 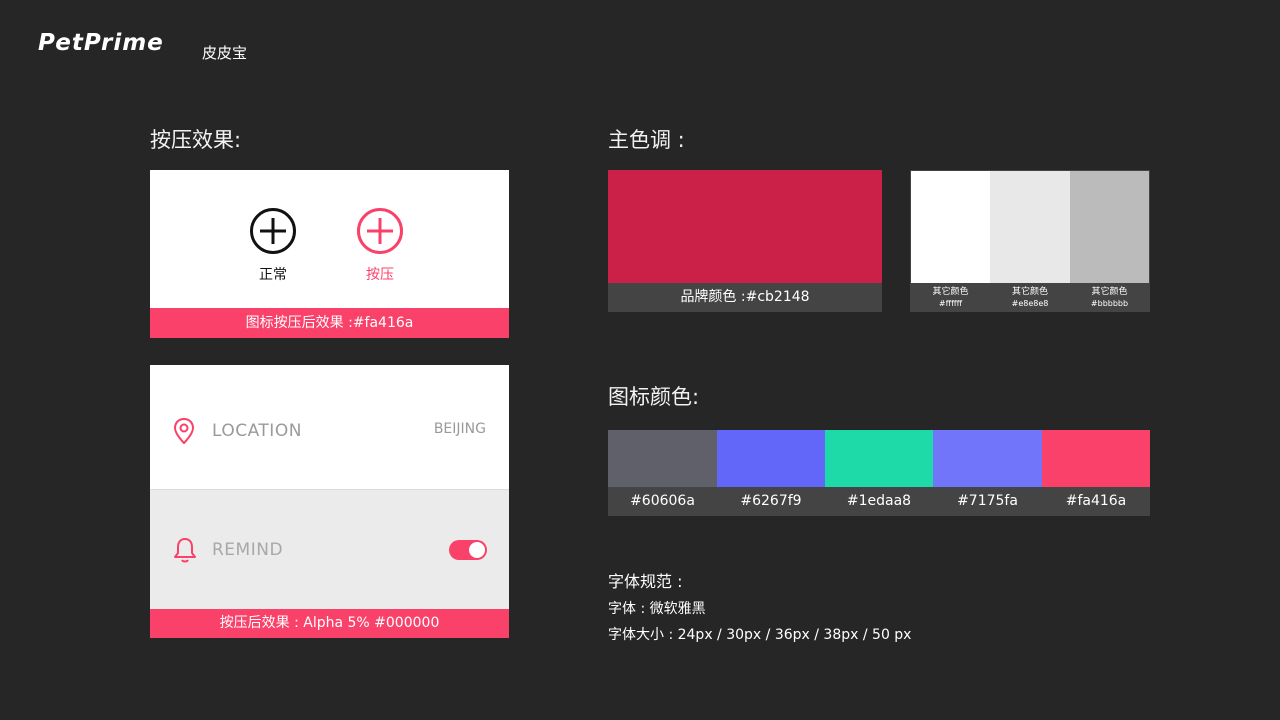 What do you see at coordinates (745, 297) in the screenshot?
I see `brand-color-caption: 品牌颜色 :#cb2148` at bounding box center [745, 297].